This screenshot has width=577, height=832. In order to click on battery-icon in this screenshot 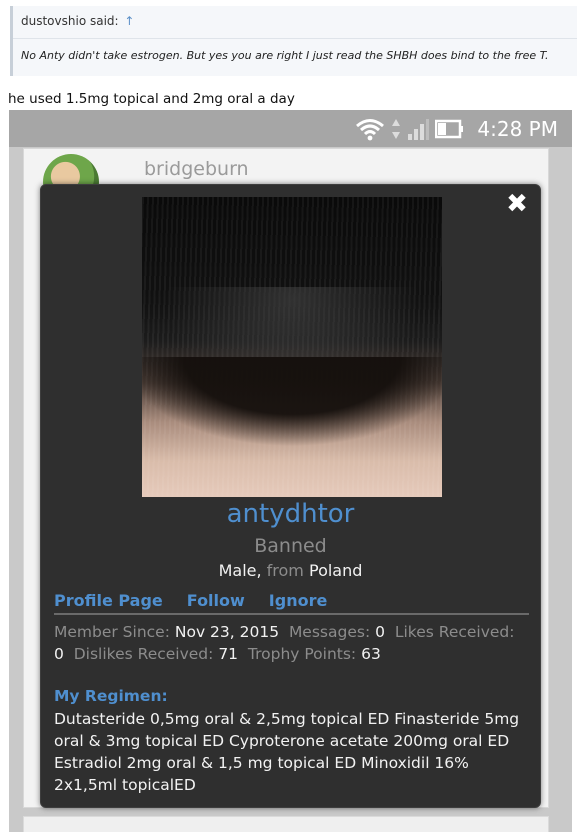, I will do `click(449, 129)`.